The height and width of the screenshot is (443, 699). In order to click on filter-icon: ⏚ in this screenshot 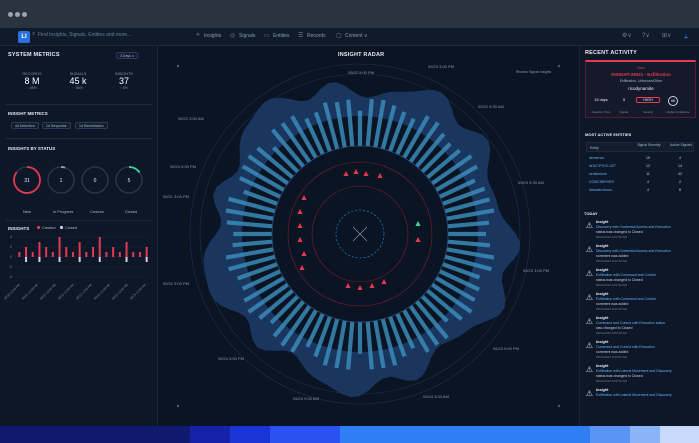, I will do `click(686, 36)`.